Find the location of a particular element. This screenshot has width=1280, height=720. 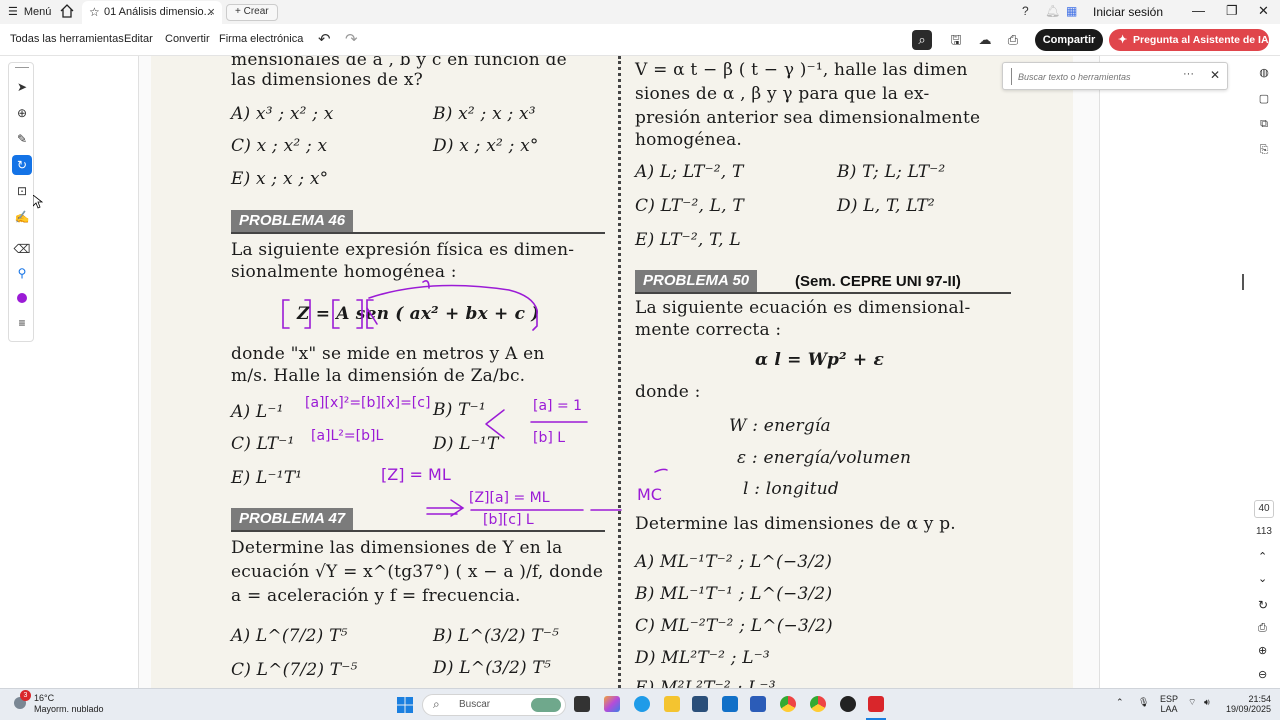

menu-convert: Convertir is located at coordinates (187, 39).